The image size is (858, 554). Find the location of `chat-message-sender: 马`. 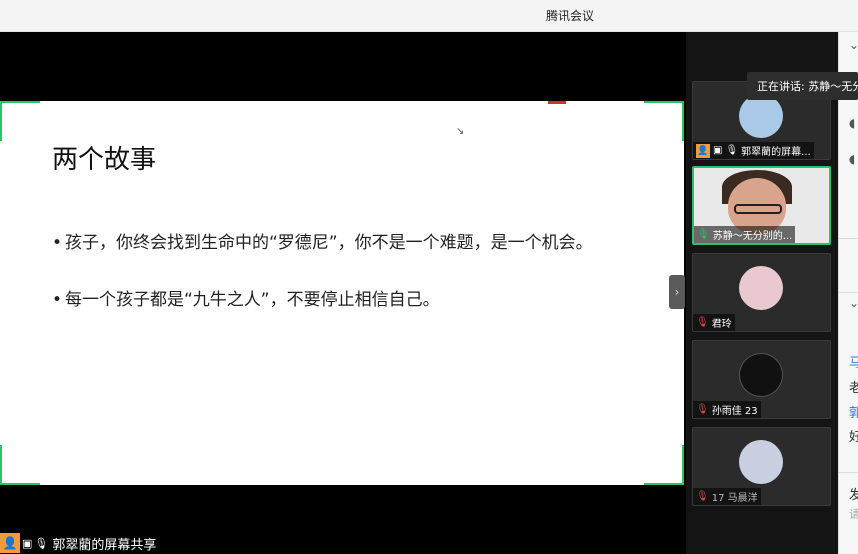

chat-message-sender: 马 is located at coordinates (853, 363).